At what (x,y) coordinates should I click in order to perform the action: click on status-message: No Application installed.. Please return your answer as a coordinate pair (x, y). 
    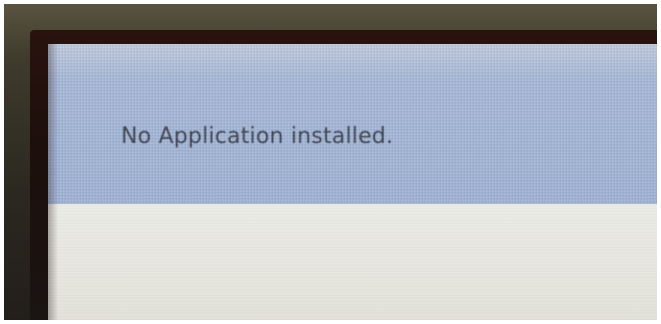
    Looking at the image, I should click on (257, 136).